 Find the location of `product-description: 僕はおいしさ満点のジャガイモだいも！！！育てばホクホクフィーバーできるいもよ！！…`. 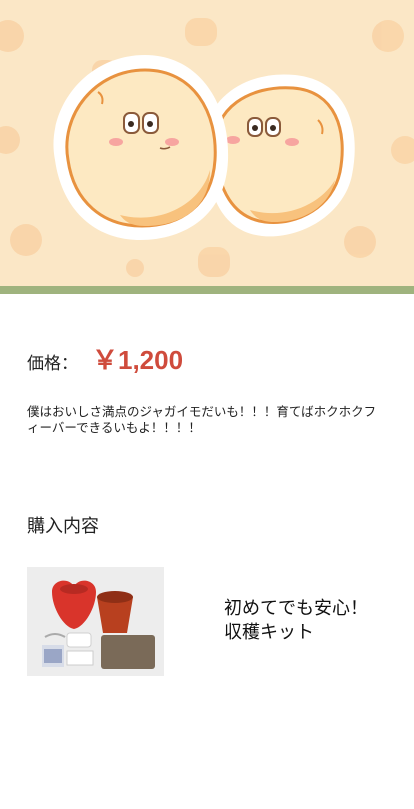

product-description: 僕はおいしさ満点のジャガイモだいも！！！育てばホクホクフィーバーできるいもよ！！… is located at coordinates (202, 419).